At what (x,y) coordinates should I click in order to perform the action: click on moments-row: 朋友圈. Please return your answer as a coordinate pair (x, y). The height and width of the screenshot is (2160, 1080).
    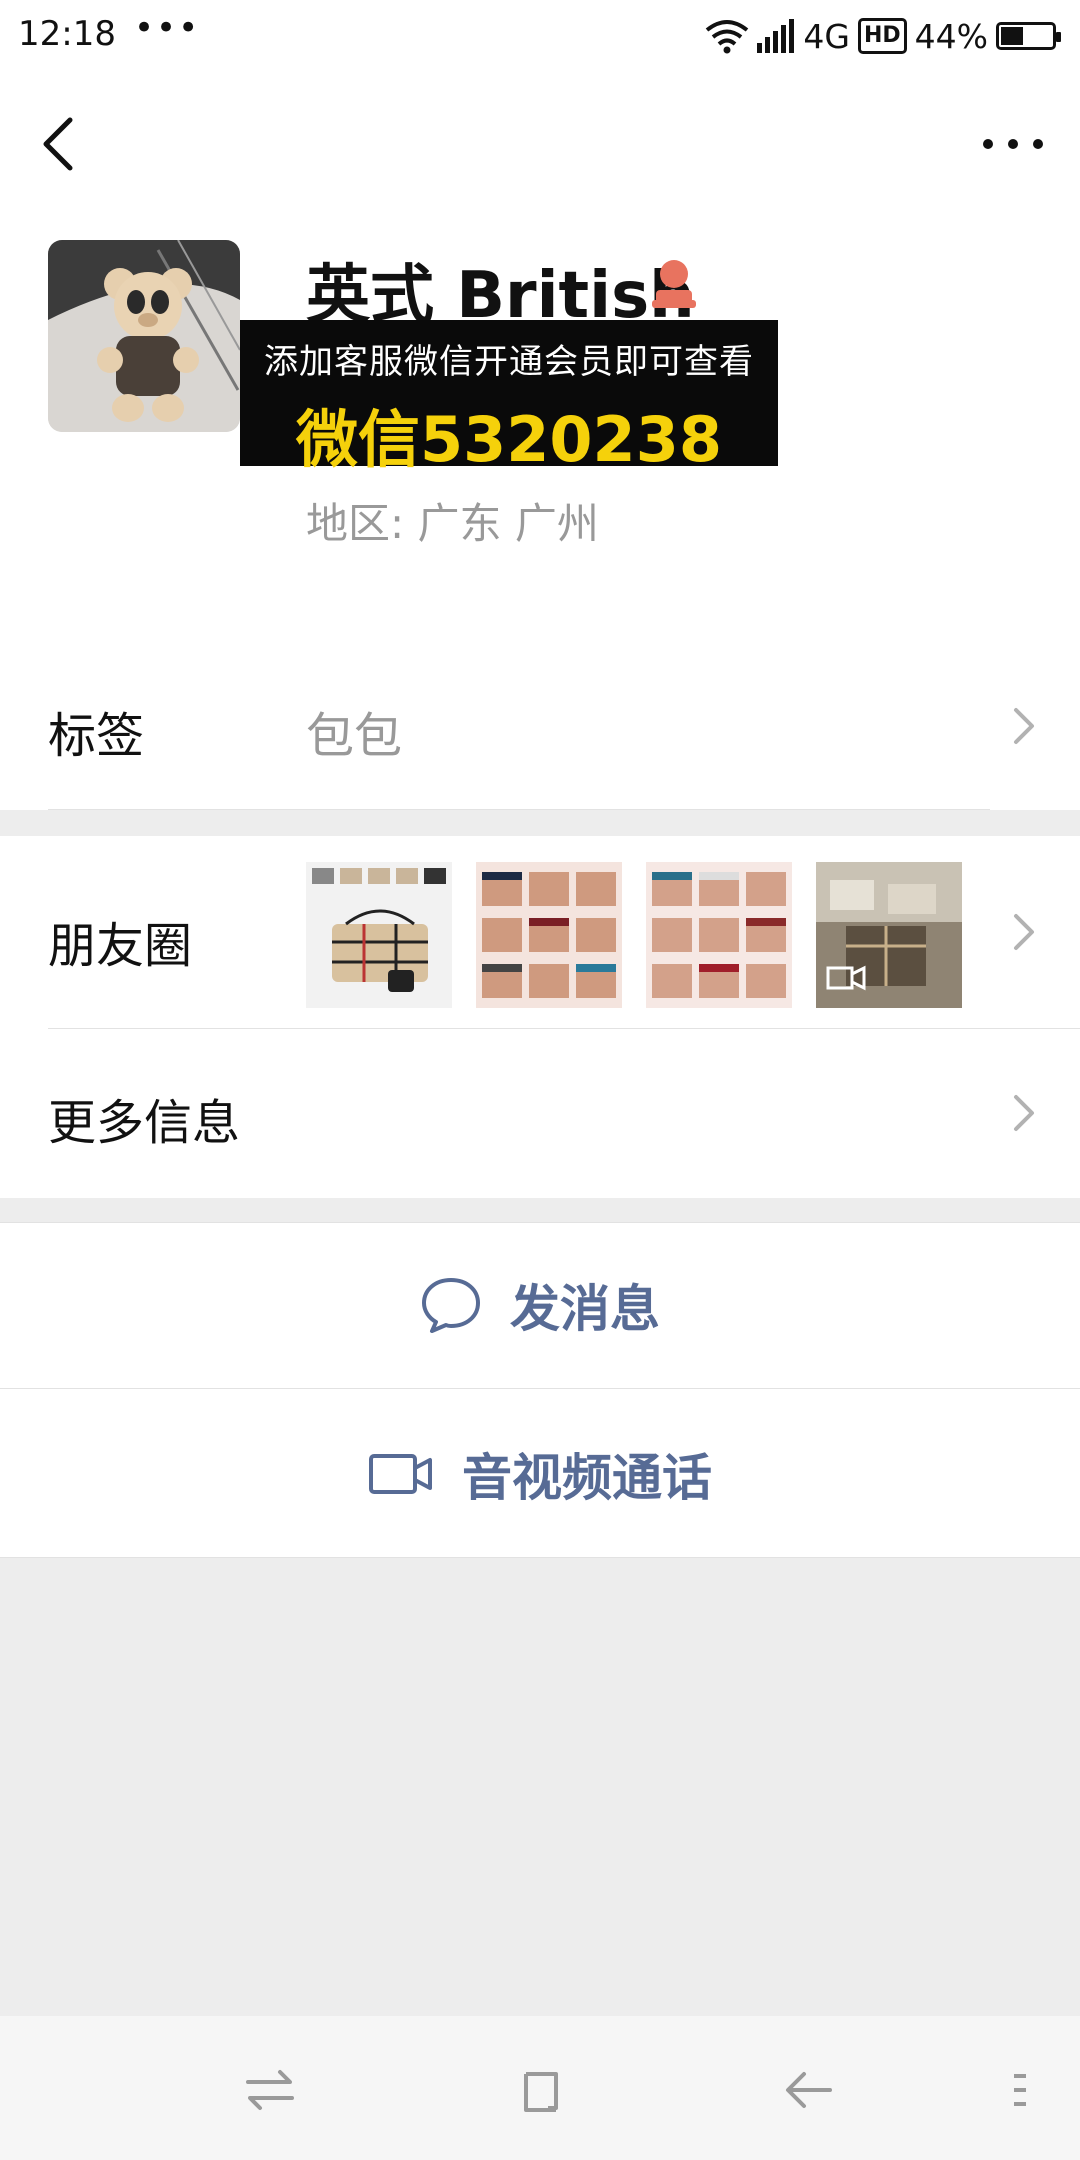
    Looking at the image, I should click on (540, 932).